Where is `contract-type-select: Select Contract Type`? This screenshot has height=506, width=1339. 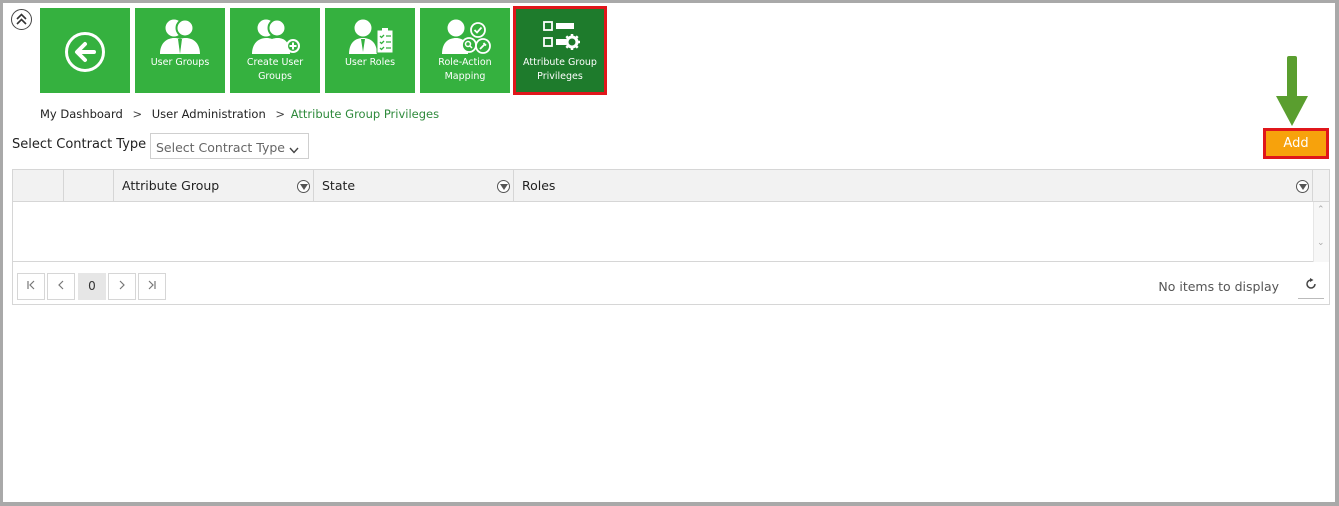 contract-type-select: Select Contract Type is located at coordinates (229, 146).